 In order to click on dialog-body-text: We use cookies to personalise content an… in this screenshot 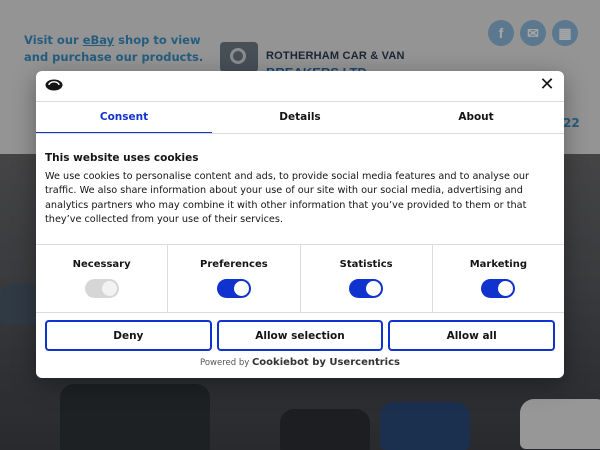, I will do `click(287, 198)`.